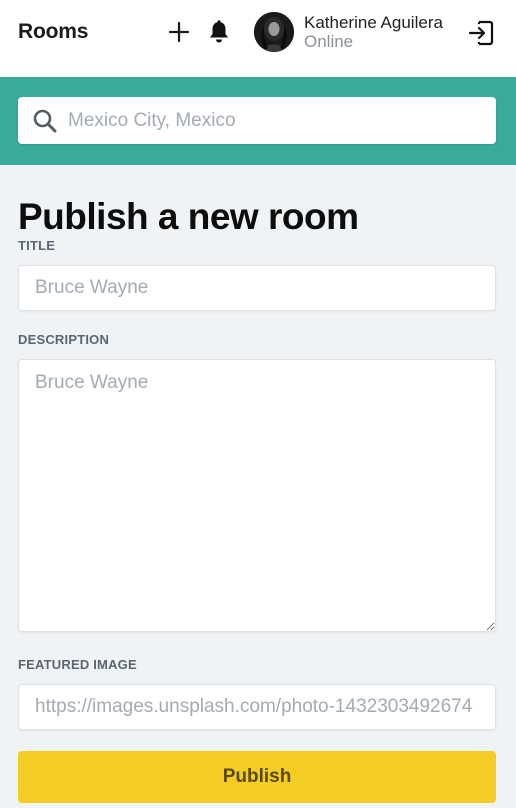 The width and height of the screenshot is (516, 808). What do you see at coordinates (53, 32) in the screenshot?
I see `brand-title: Rooms` at bounding box center [53, 32].